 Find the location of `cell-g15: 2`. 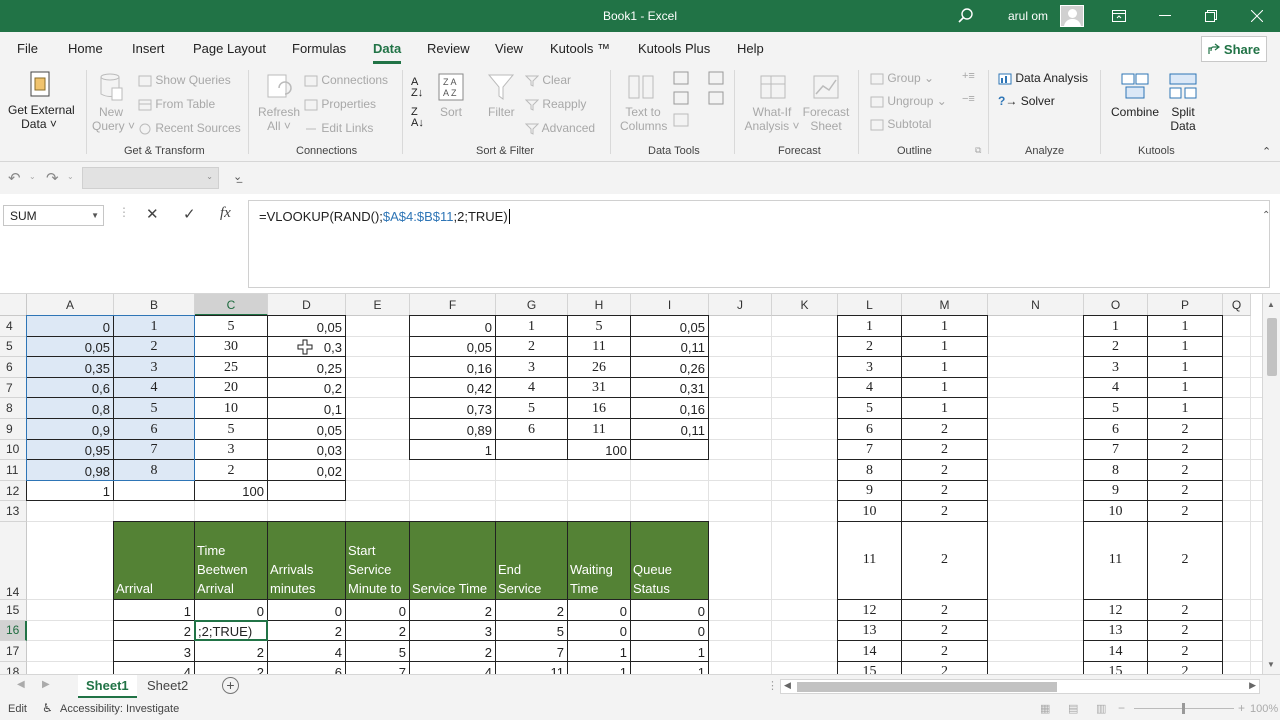

cell-g15: 2 is located at coordinates (531, 610).